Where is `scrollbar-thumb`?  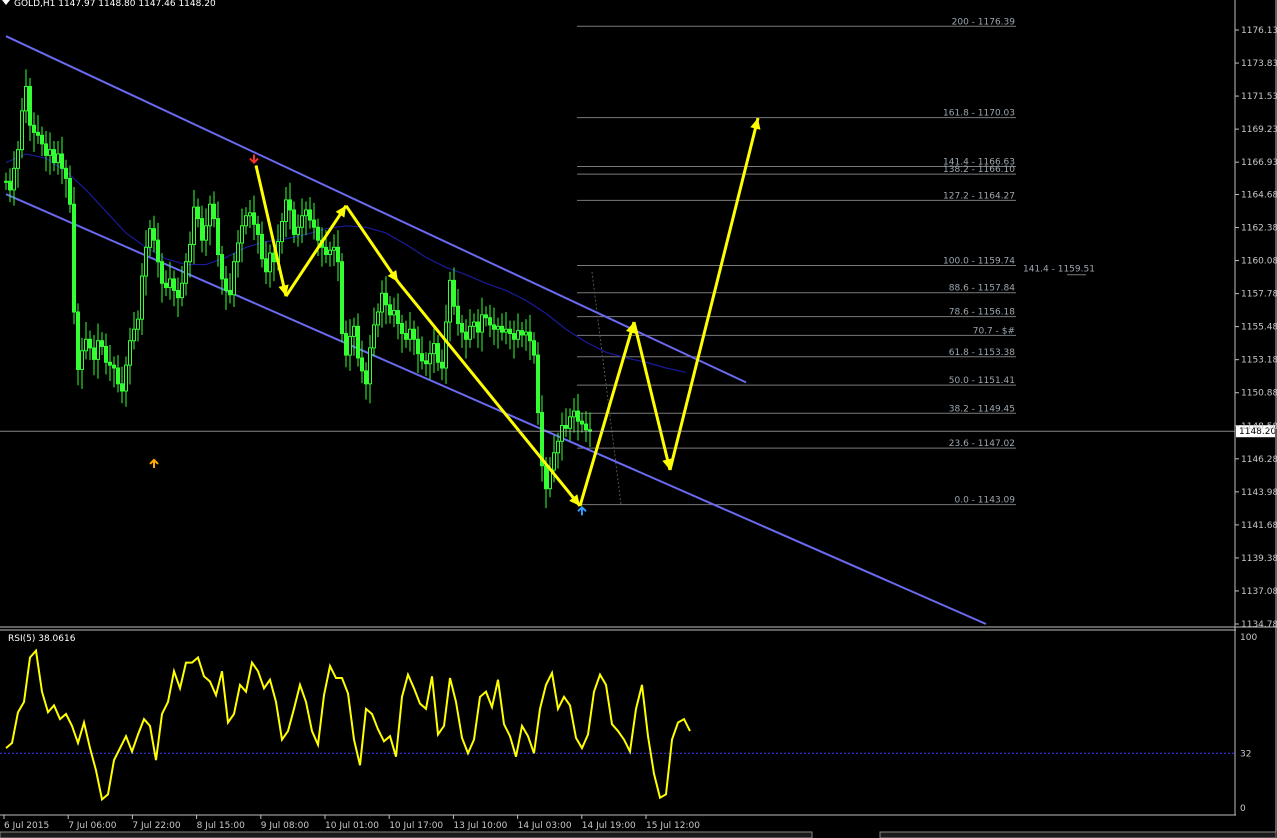
scrollbar-thumb is located at coordinates (1078, 834).